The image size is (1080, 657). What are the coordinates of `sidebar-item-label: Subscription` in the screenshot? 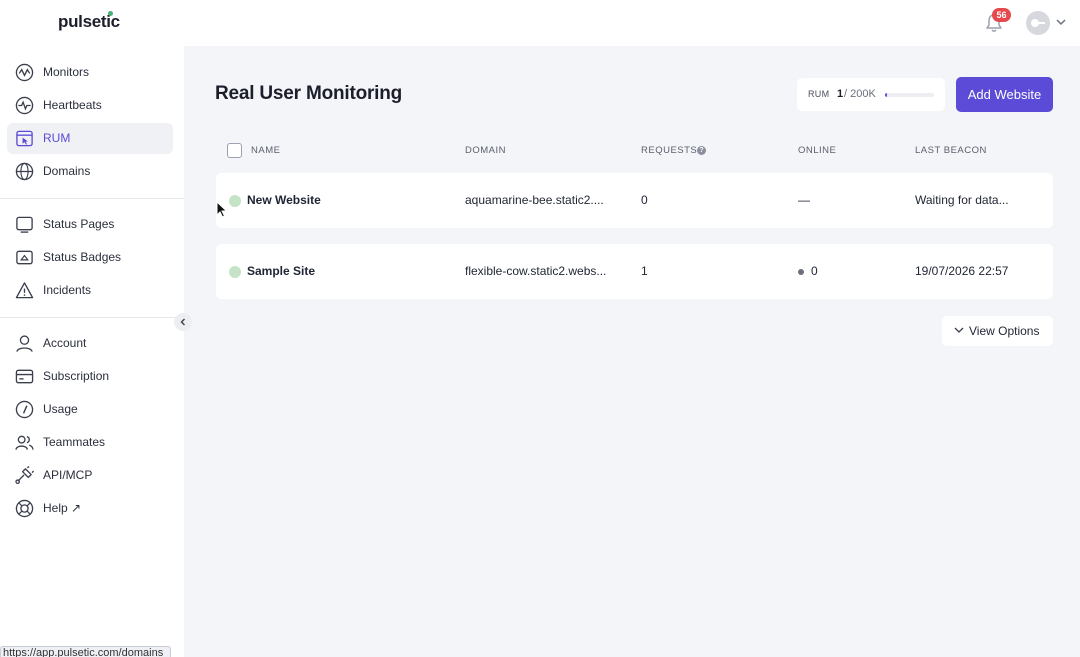 It's located at (76, 376).